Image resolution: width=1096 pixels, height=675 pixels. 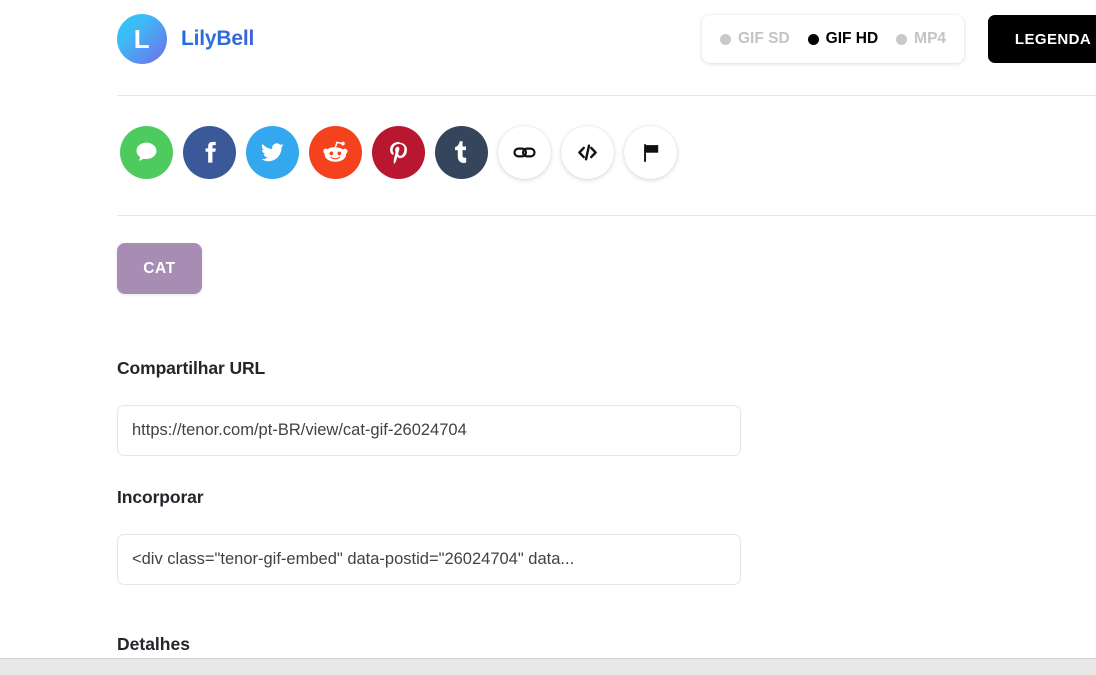 I want to click on share-pinterest-button, so click(x=398, y=152).